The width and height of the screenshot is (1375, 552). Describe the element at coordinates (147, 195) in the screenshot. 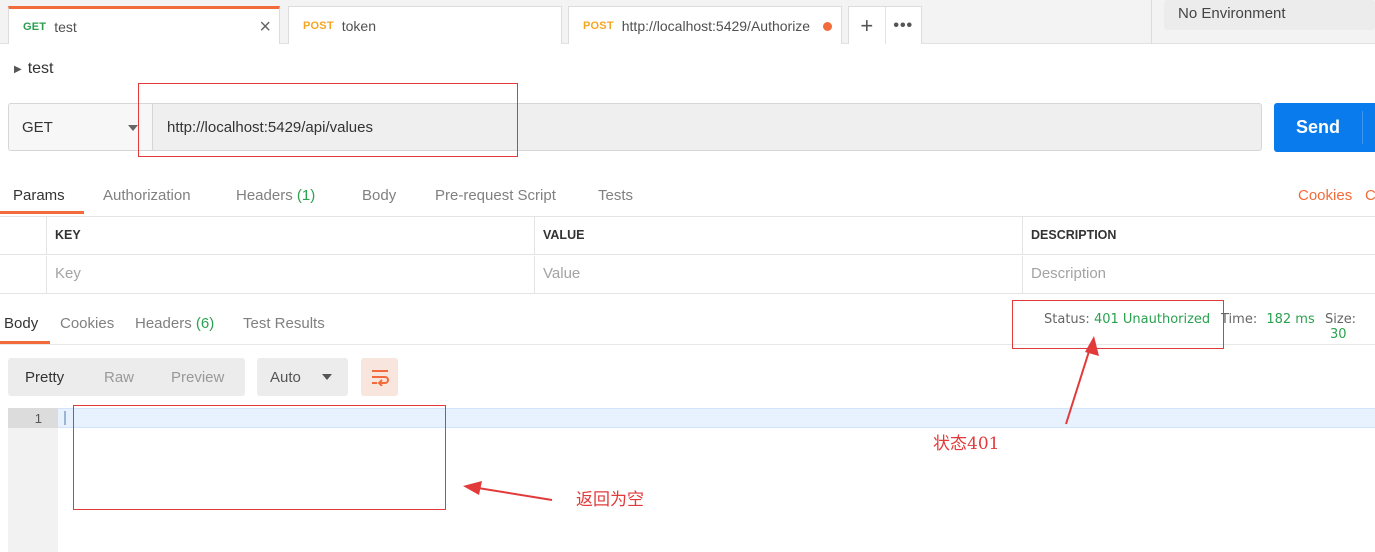

I see `tab-authorization: Authorization` at that location.